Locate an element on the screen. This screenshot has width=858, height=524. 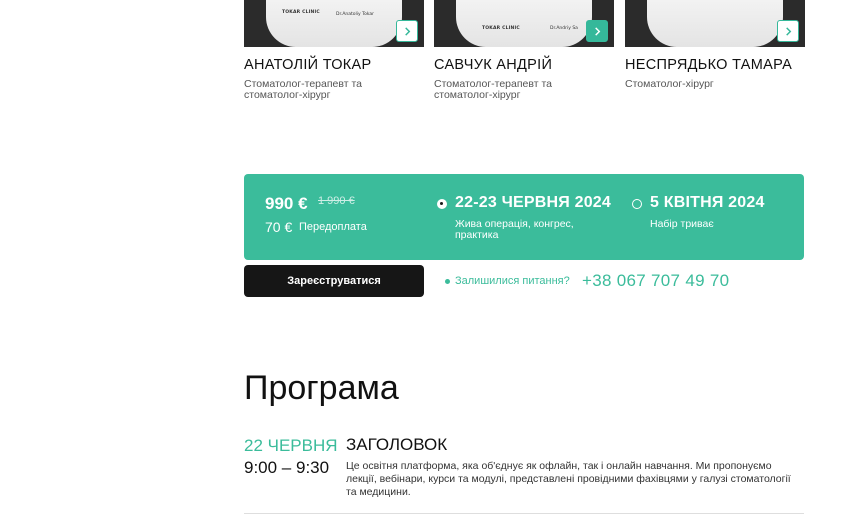
old-price: 1 990 € is located at coordinates (336, 201).